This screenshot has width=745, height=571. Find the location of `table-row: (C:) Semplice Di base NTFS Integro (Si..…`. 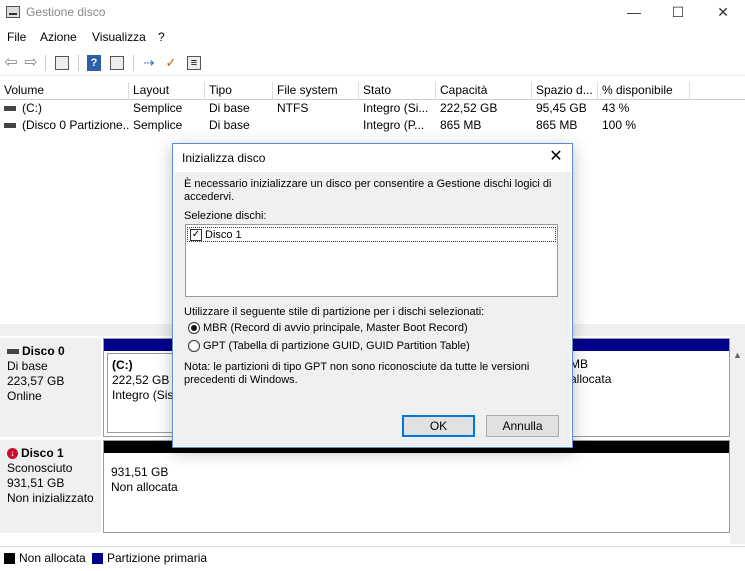

table-row: (C:) Semplice Di base NTFS Integro (Si..… is located at coordinates (372, 108).